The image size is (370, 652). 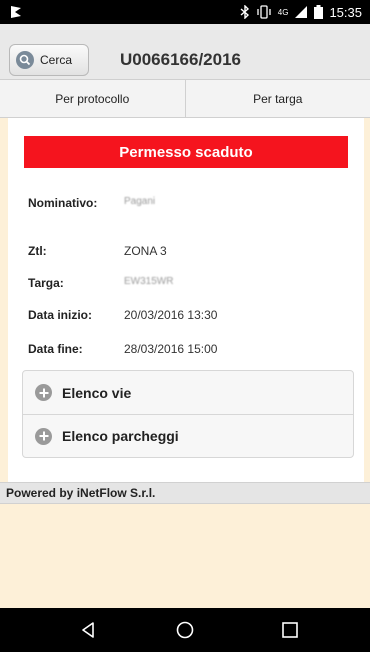 I want to click on targa-value: EW315WR, so click(x=149, y=281).